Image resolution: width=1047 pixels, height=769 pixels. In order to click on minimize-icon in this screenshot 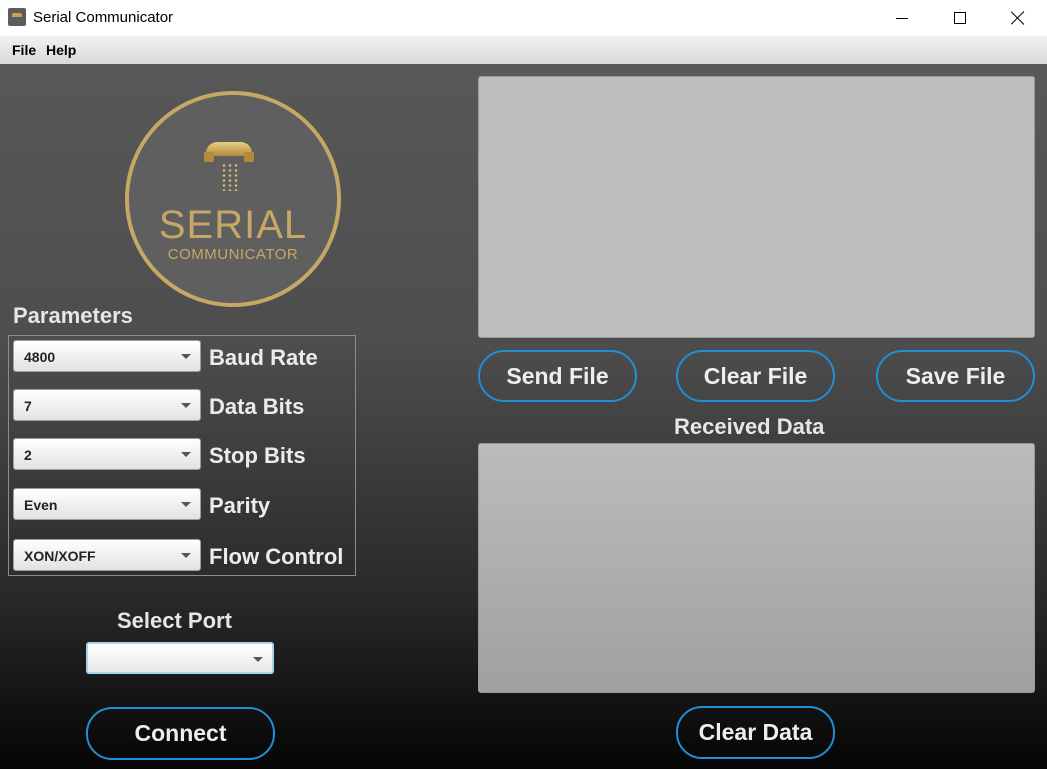, I will do `click(902, 18)`.